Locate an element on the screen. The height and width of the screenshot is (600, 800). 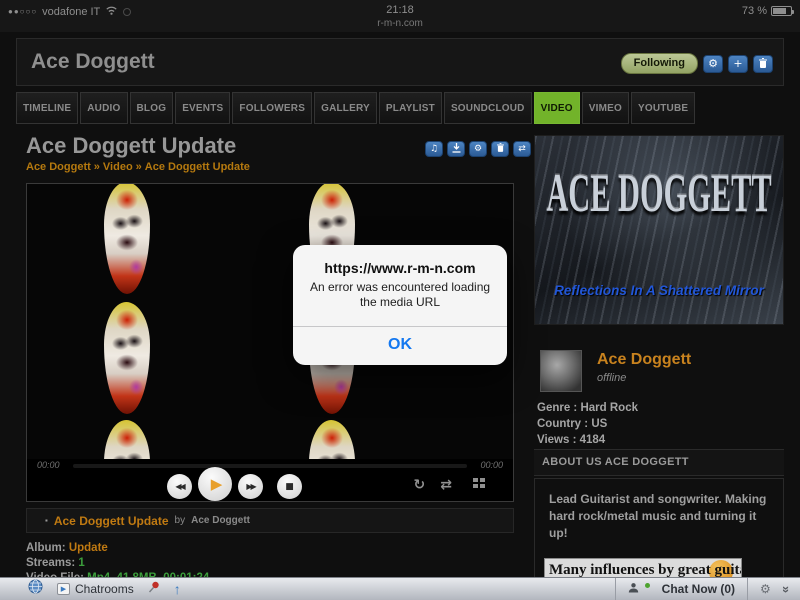
chatrooms-icon: ▶ is located at coordinates (63, 589).